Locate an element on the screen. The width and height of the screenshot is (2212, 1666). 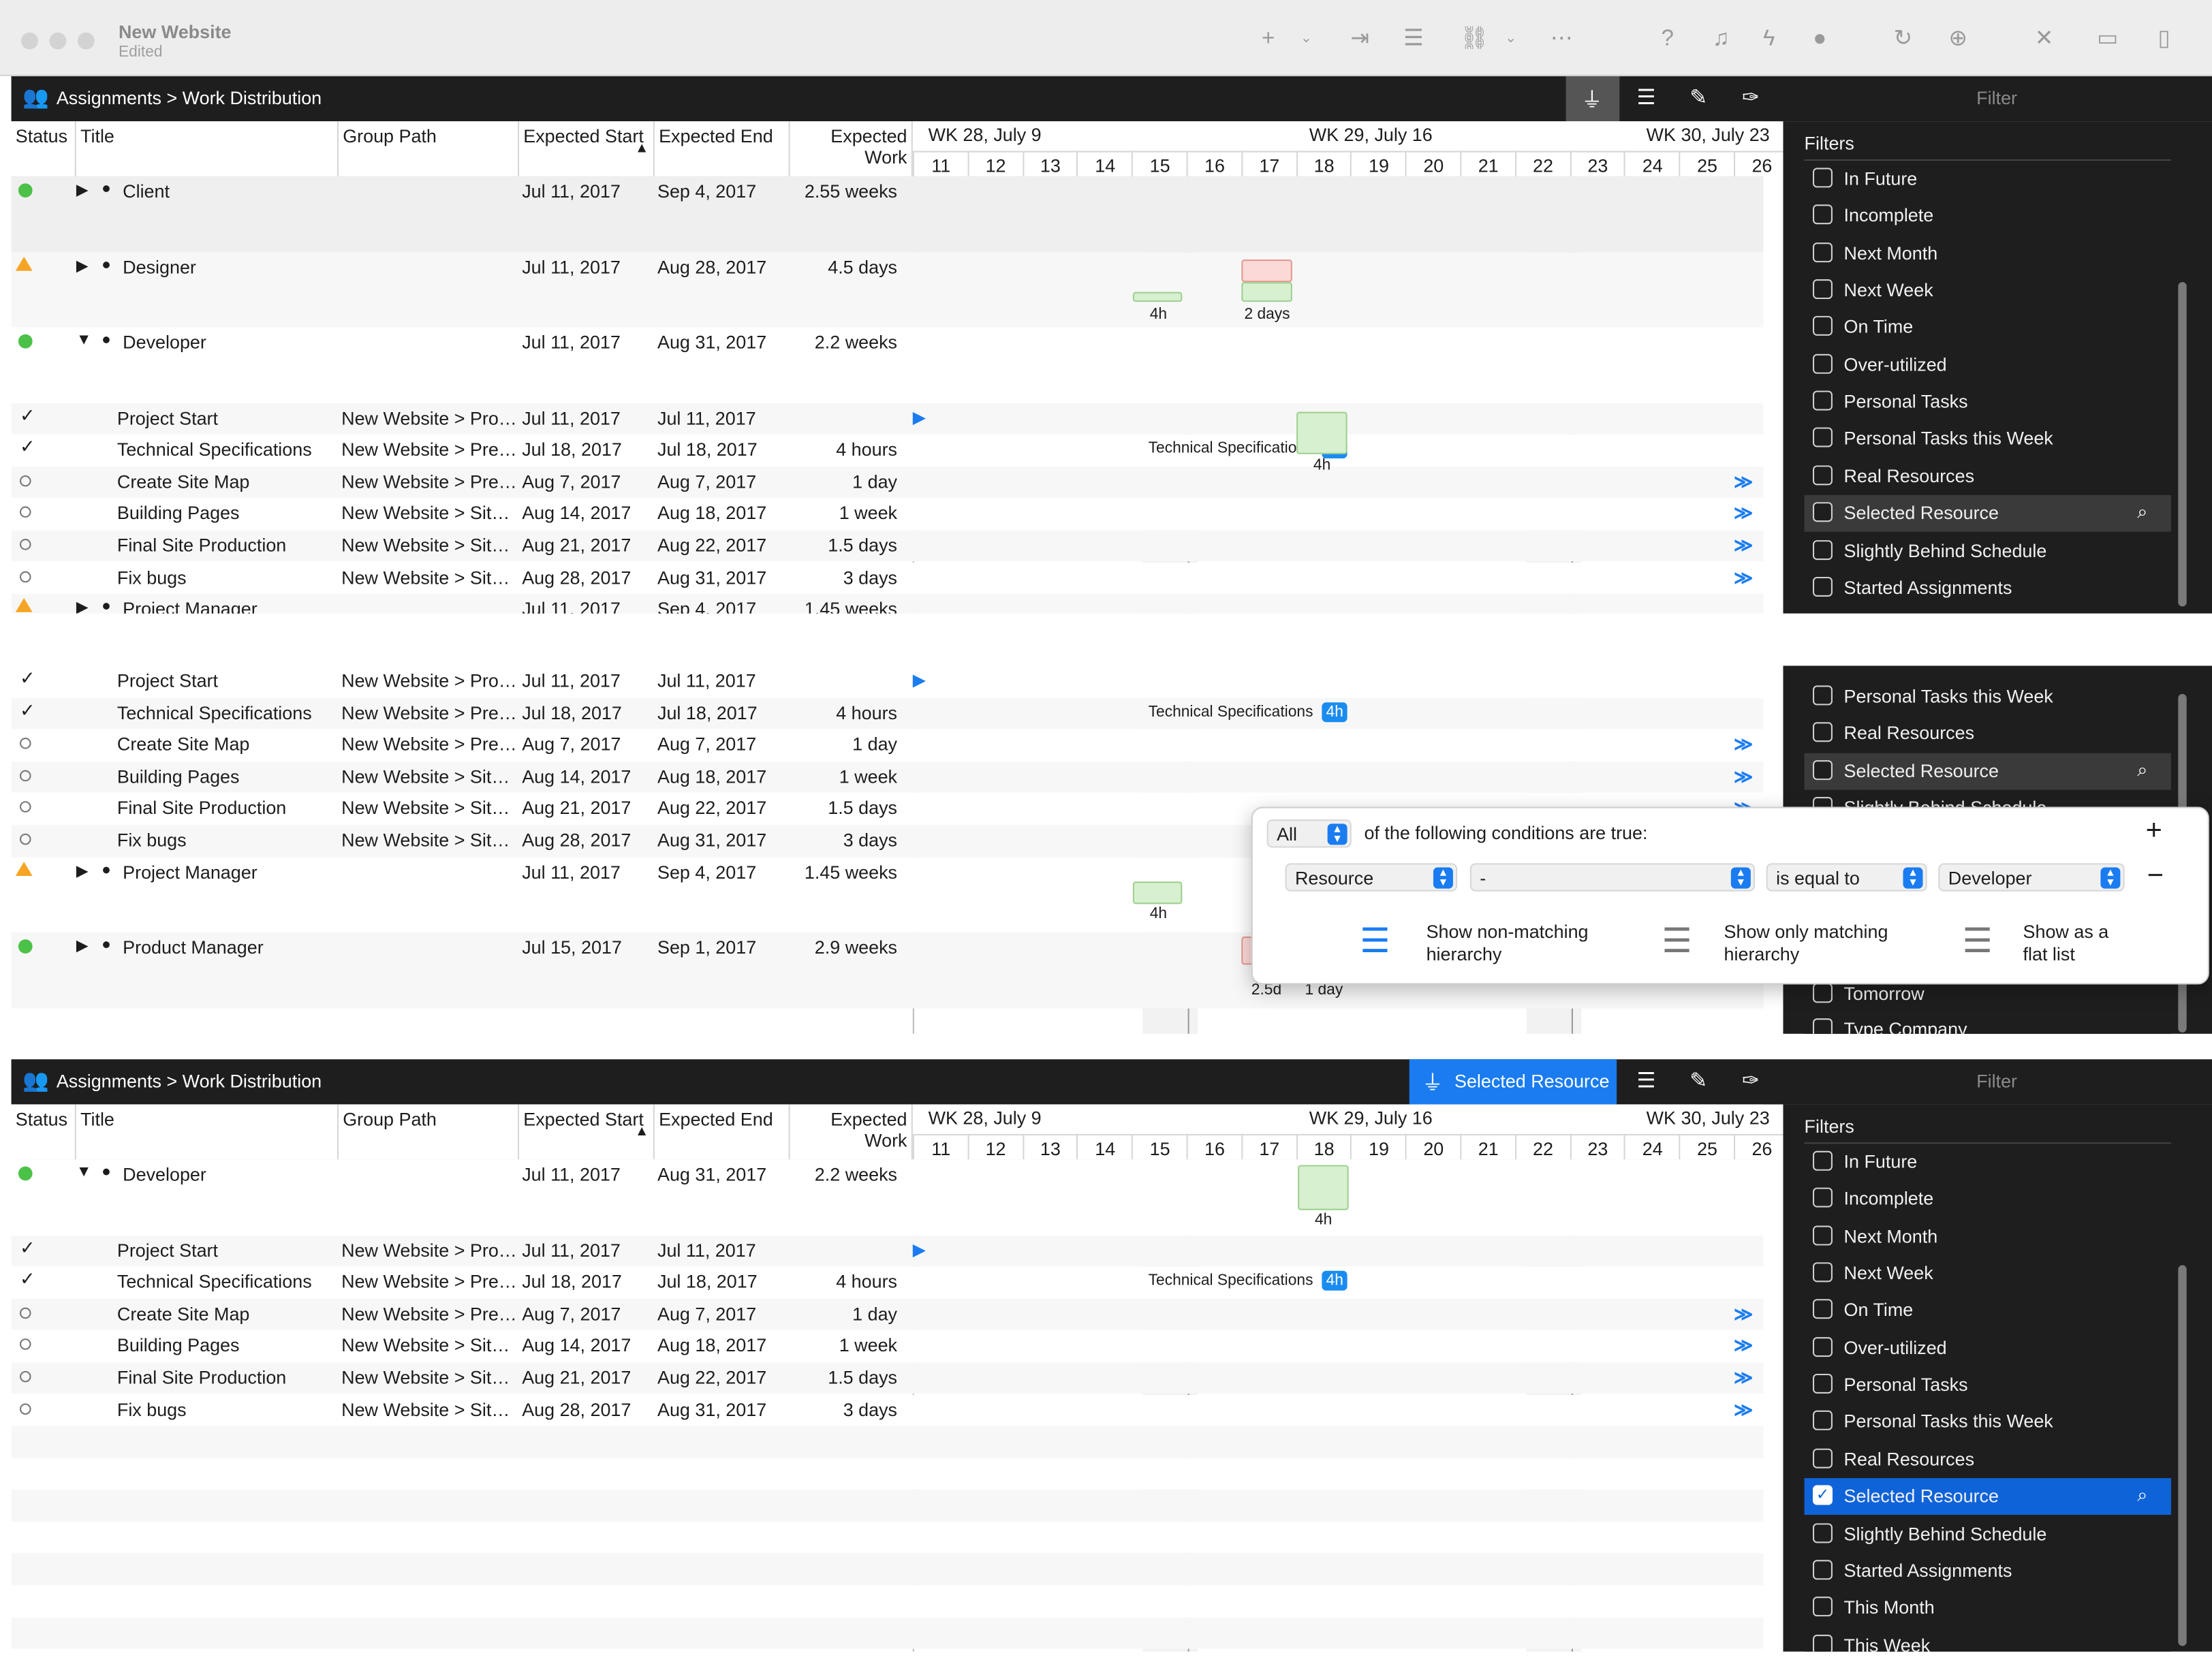
filter-item: Incomplete is located at coordinates (1988, 1199).